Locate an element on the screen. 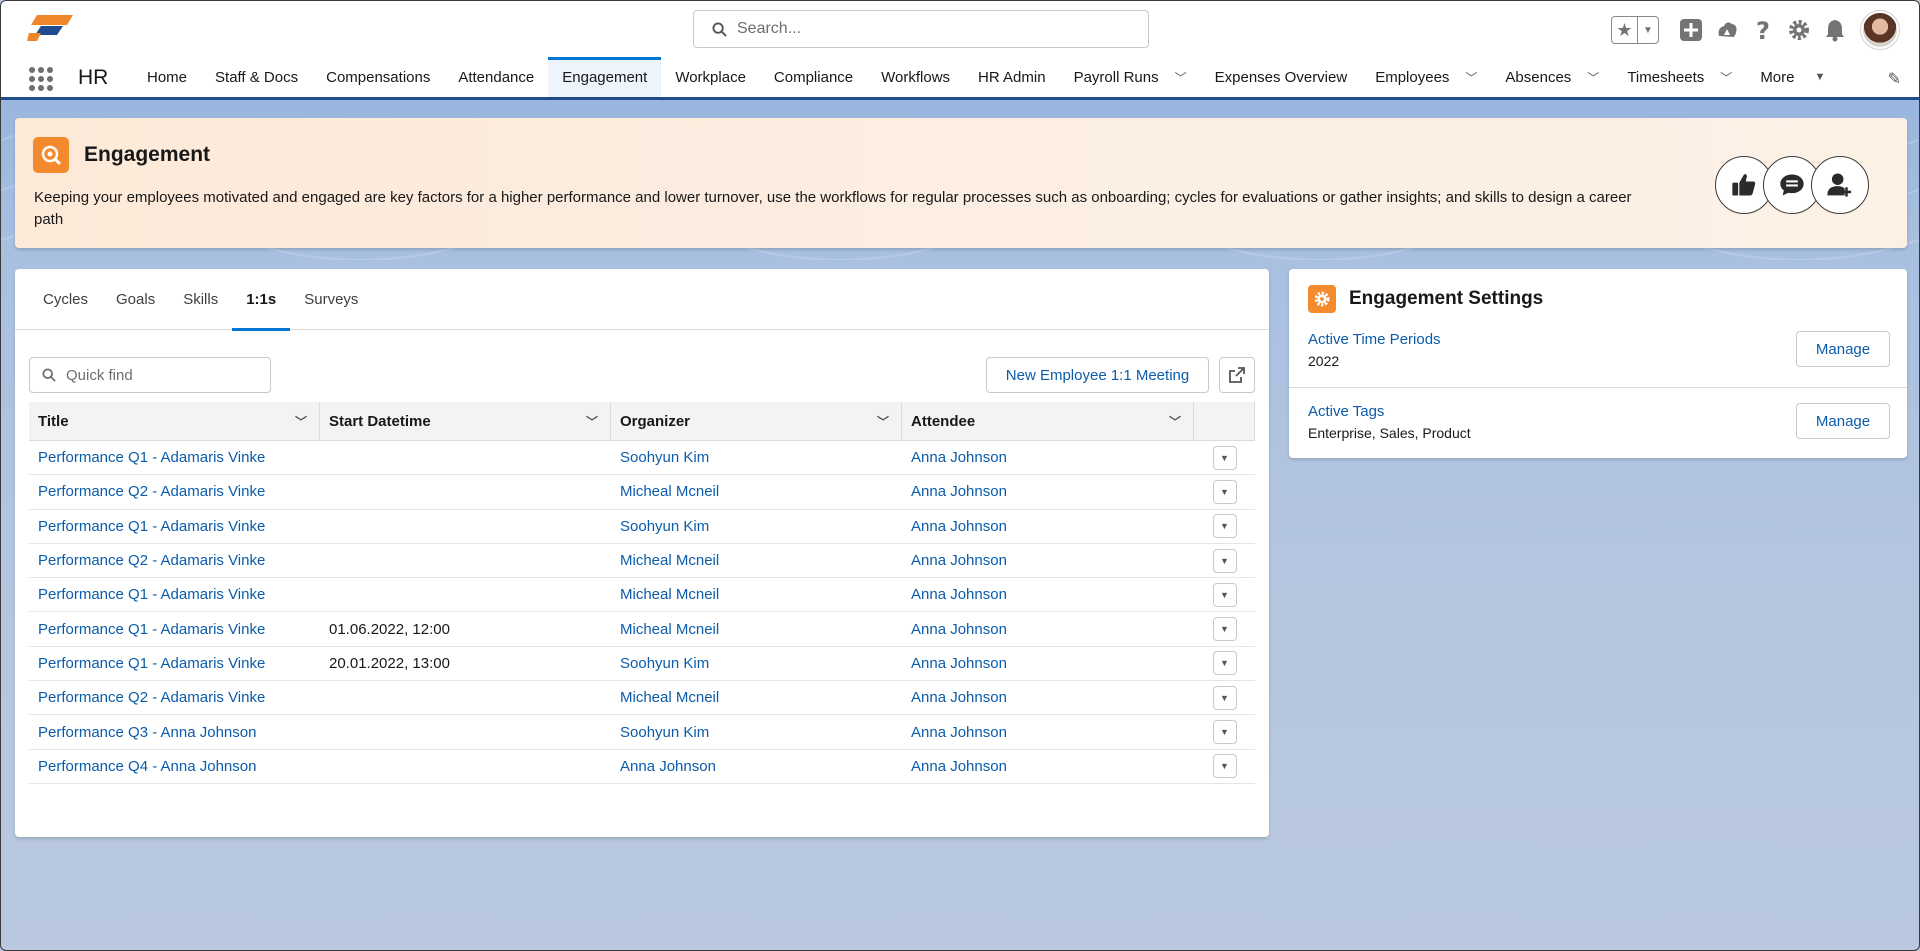  popout-icon is located at coordinates (1237, 375).